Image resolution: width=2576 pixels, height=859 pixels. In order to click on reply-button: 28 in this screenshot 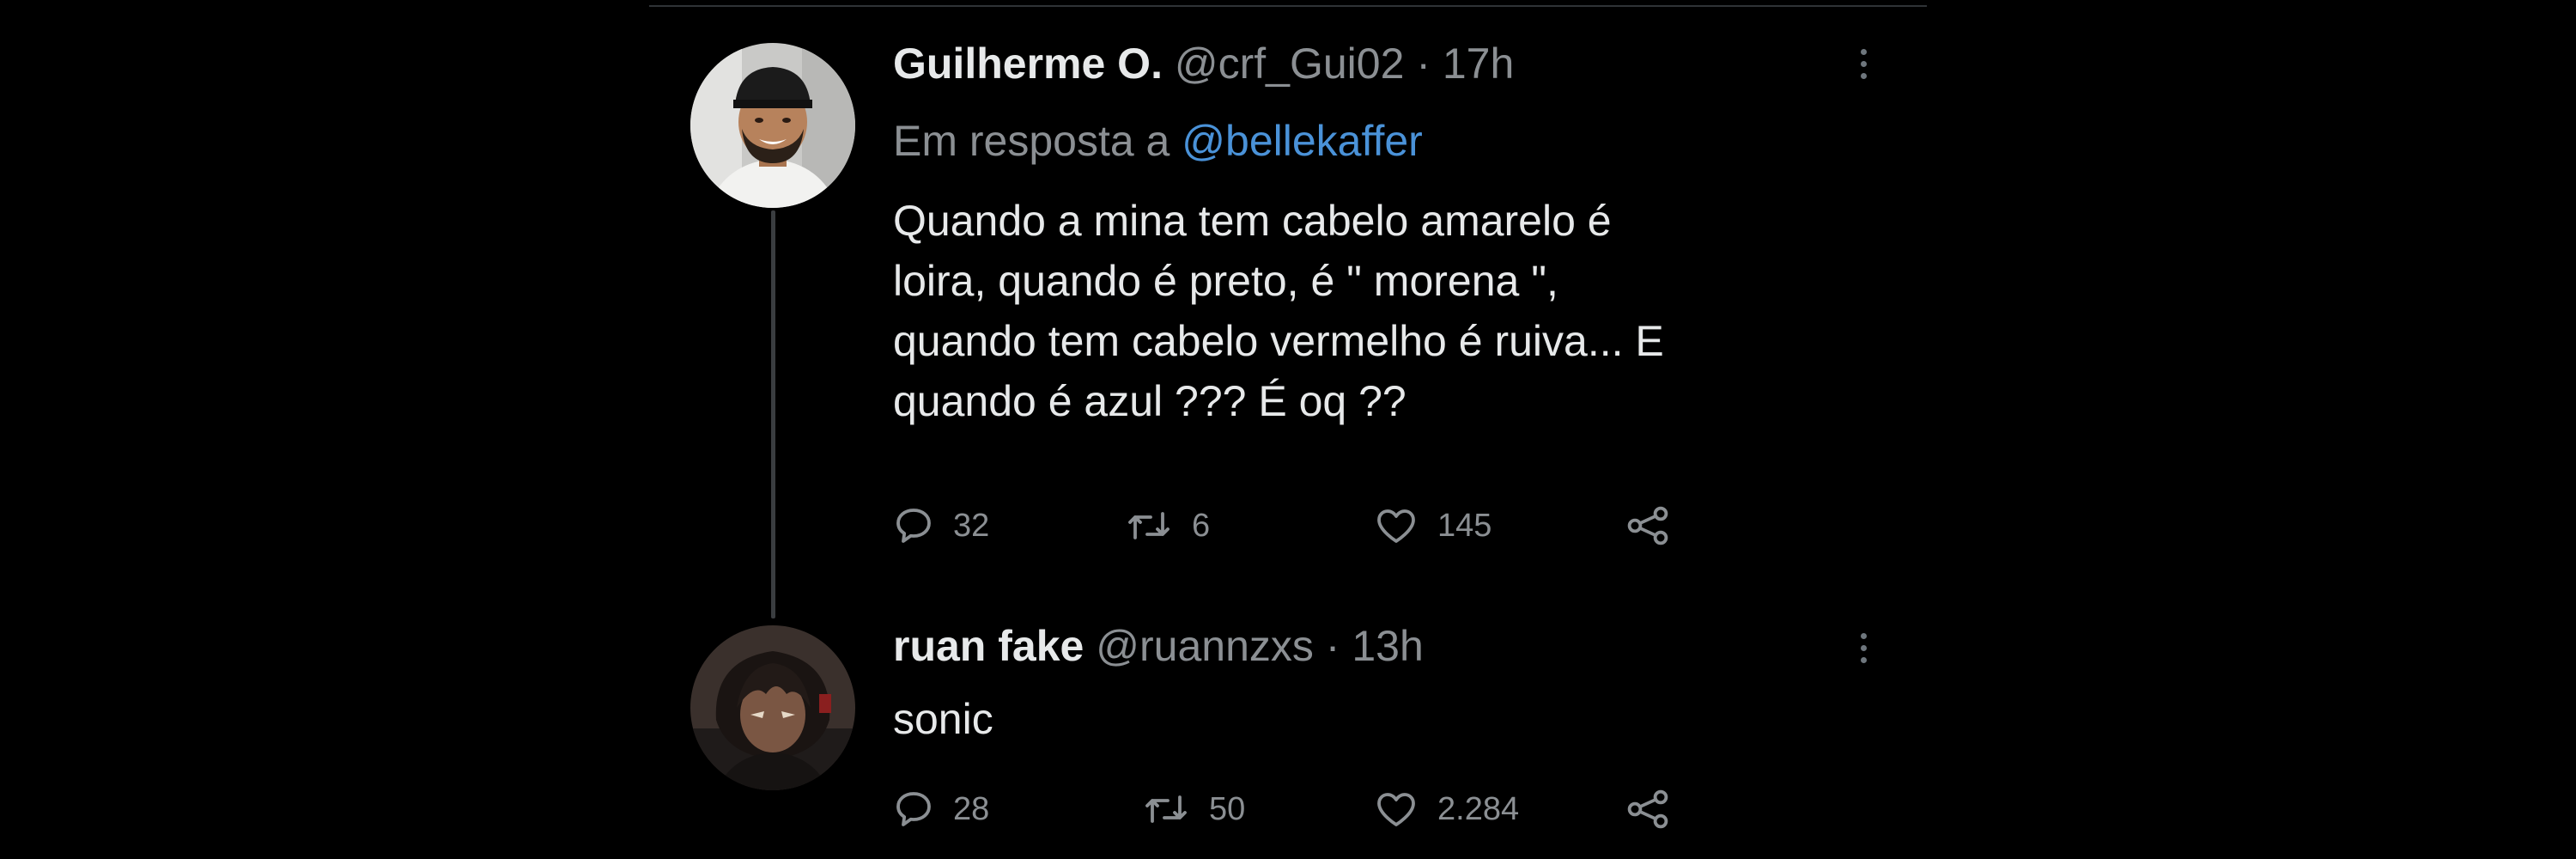, I will do `click(941, 809)`.